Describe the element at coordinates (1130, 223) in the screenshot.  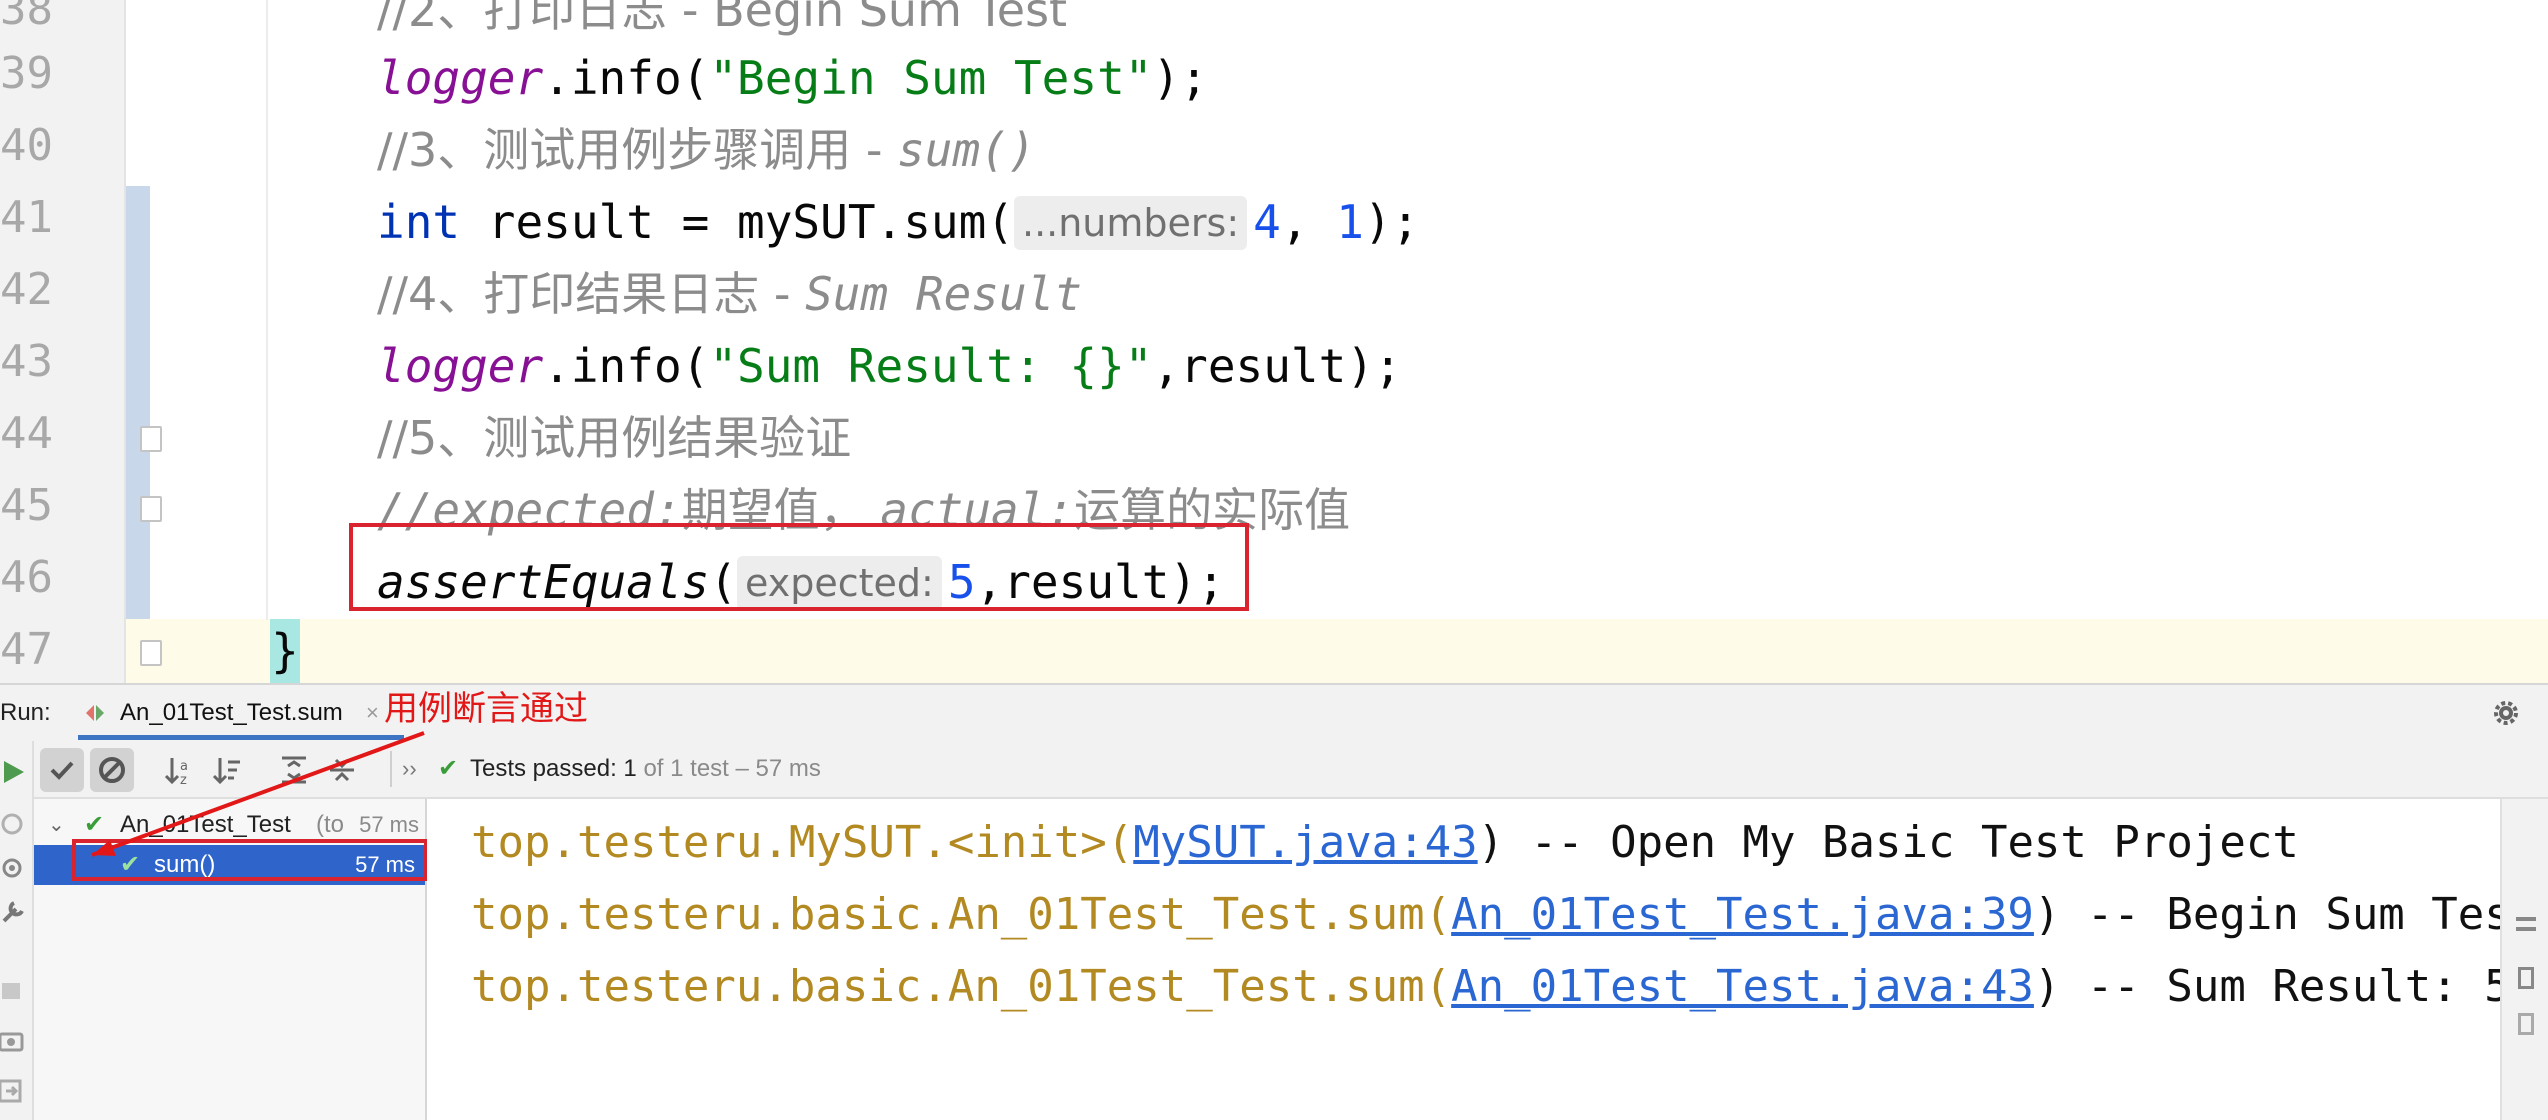
I see `parameter-hint: ...numbers:` at that location.